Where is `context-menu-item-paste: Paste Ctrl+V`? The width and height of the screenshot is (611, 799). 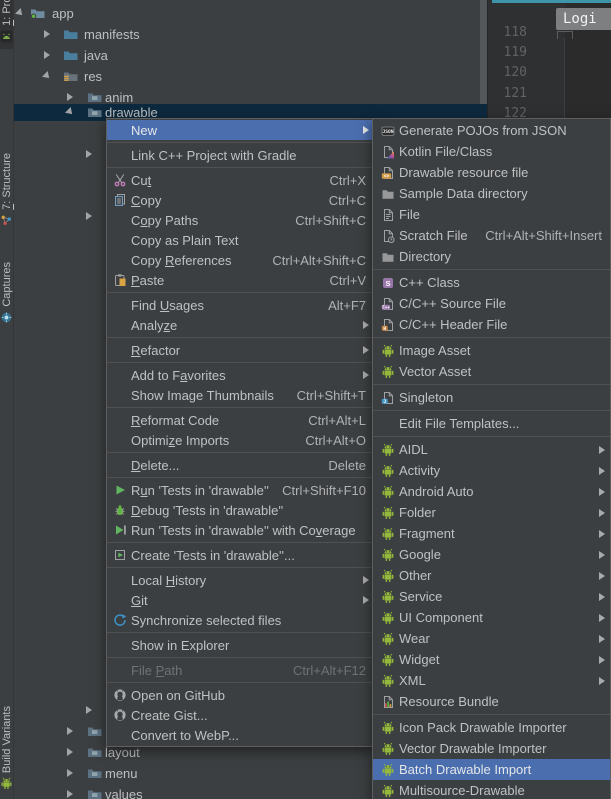 context-menu-item-paste: Paste Ctrl+V is located at coordinates (240, 280).